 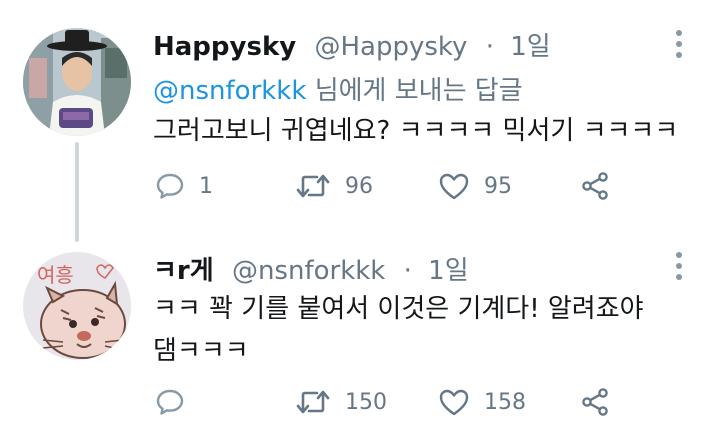 I want to click on reply-button, so click(x=177, y=402).